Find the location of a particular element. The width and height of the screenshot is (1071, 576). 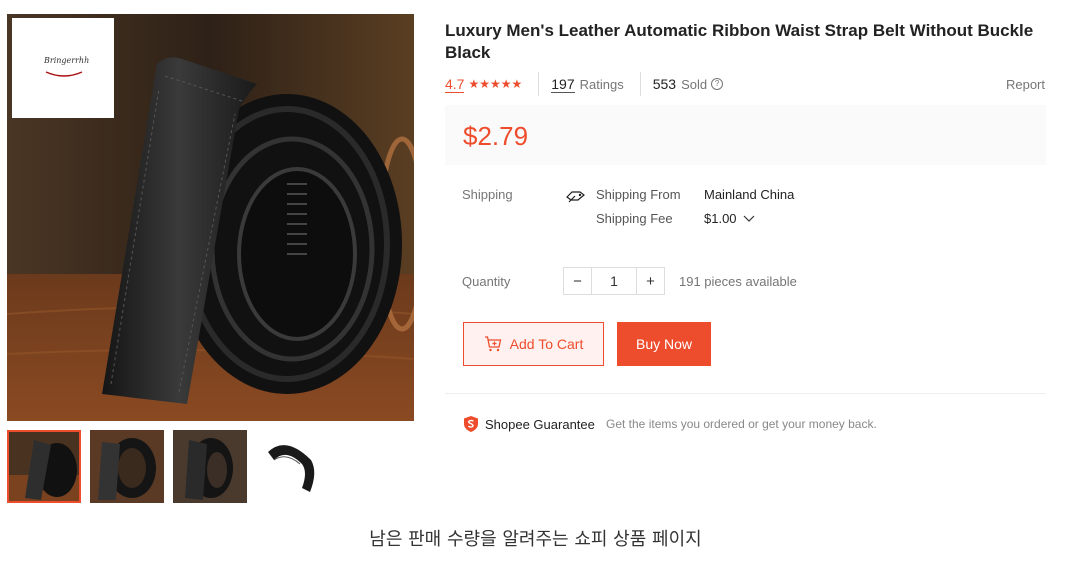

shopee-guarantee-link: Shopee Guarantee is located at coordinates (540, 424).